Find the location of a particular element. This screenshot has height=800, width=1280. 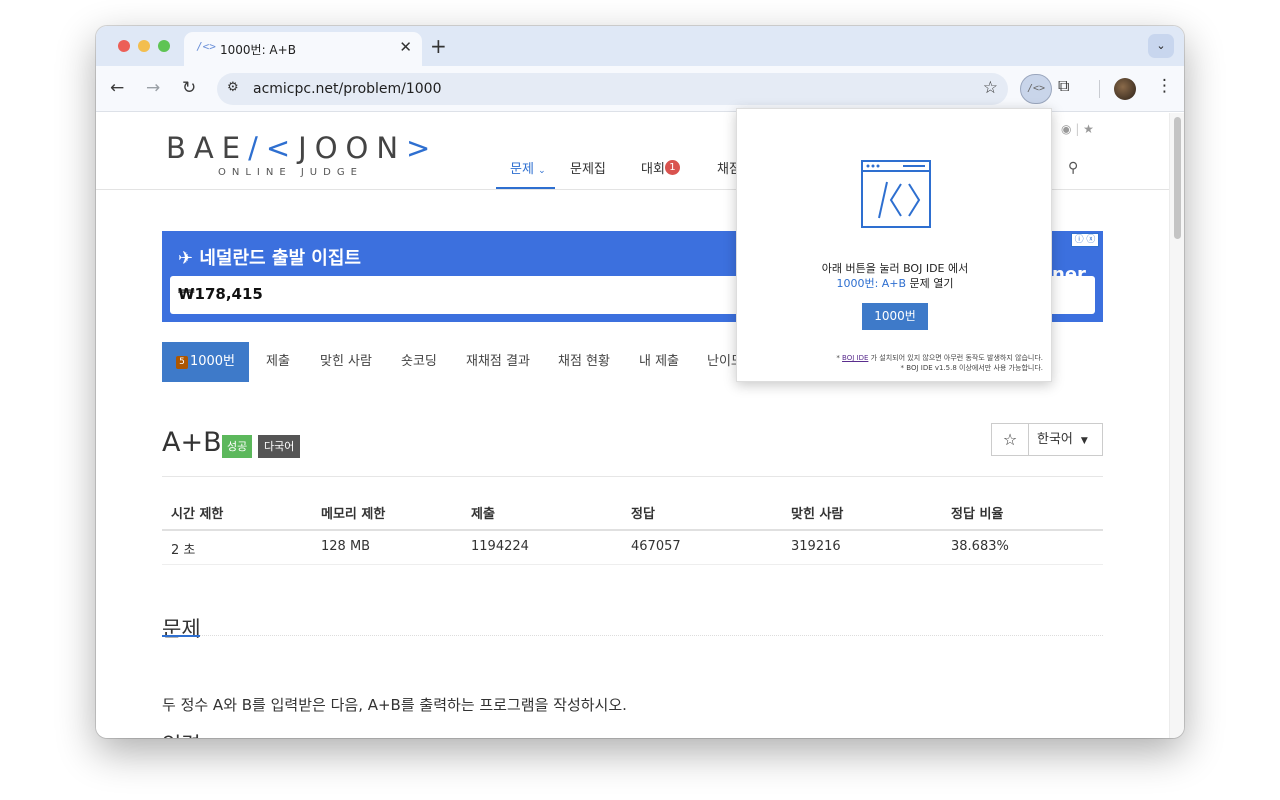

forward-icon: → is located at coordinates (153, 88).